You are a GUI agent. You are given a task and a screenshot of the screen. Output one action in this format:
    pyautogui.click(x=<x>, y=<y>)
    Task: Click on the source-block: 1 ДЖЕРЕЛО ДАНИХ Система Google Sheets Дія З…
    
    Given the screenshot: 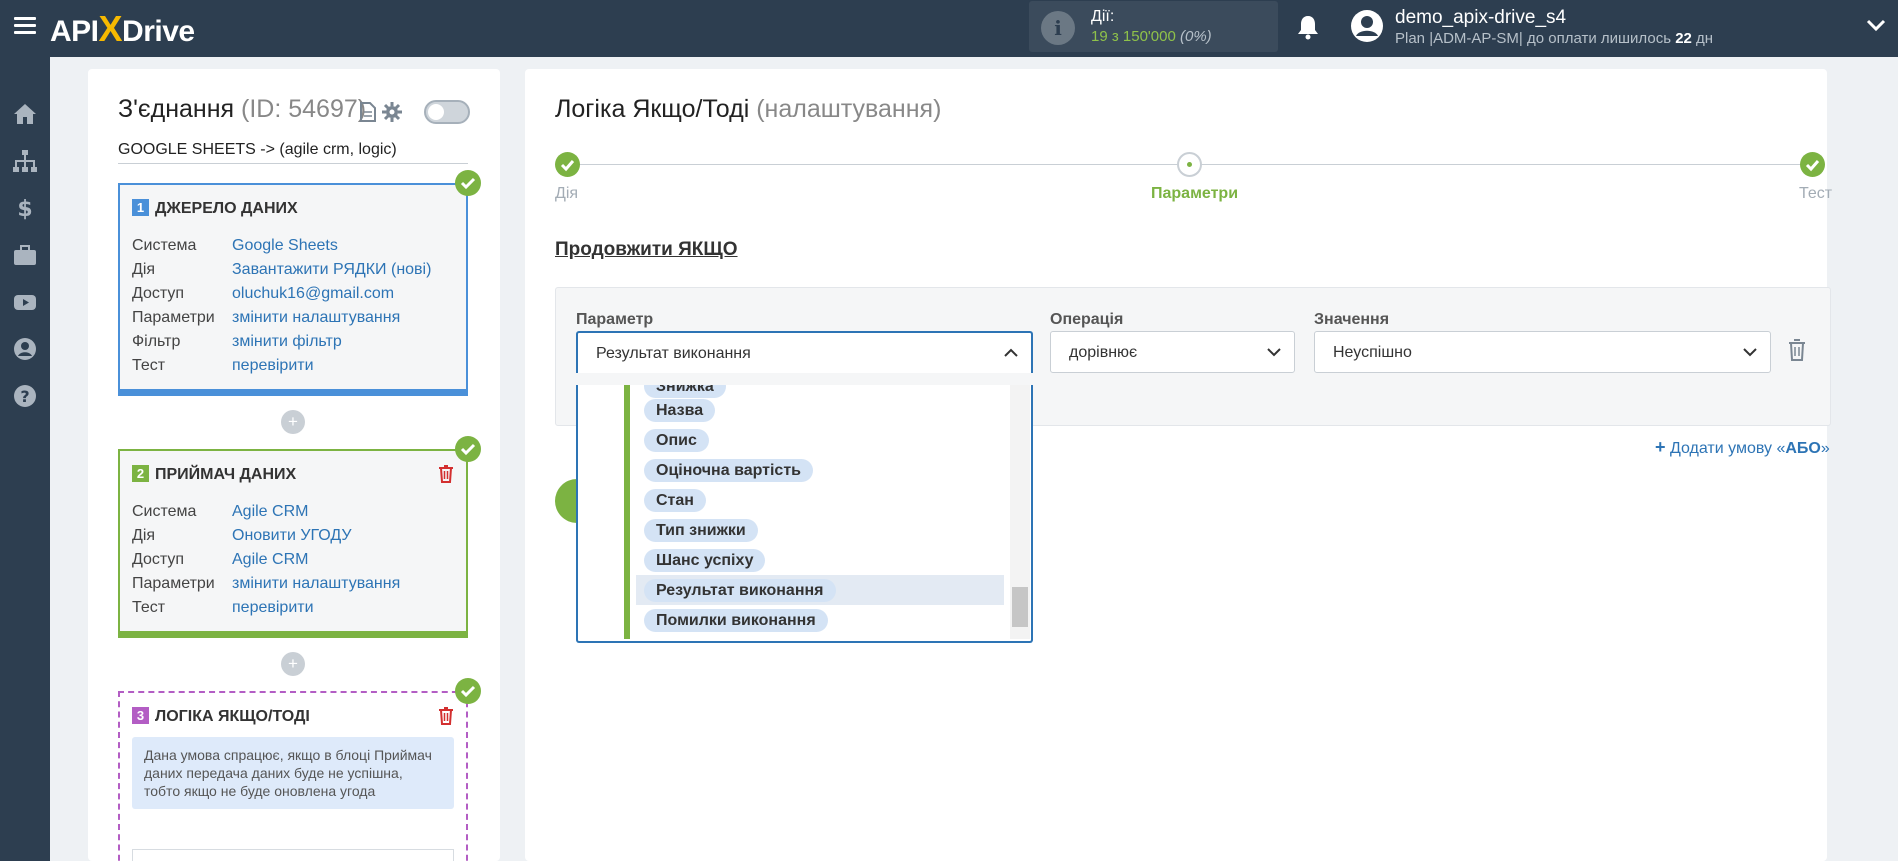 What is the action you would take?
    pyautogui.click(x=293, y=289)
    